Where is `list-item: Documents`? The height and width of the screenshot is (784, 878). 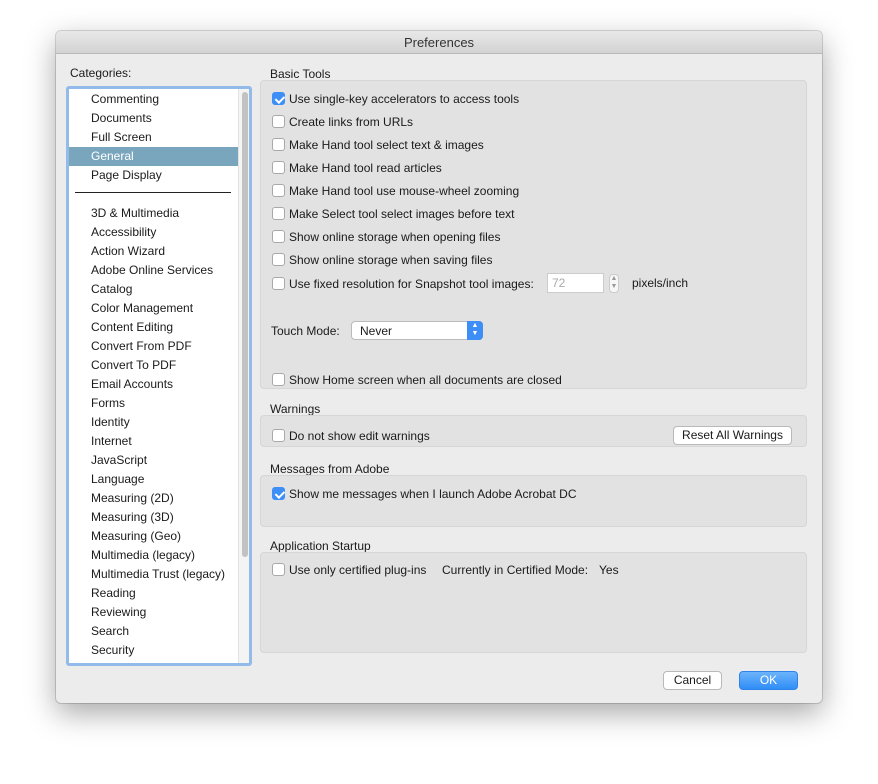
list-item: Documents is located at coordinates (121, 118).